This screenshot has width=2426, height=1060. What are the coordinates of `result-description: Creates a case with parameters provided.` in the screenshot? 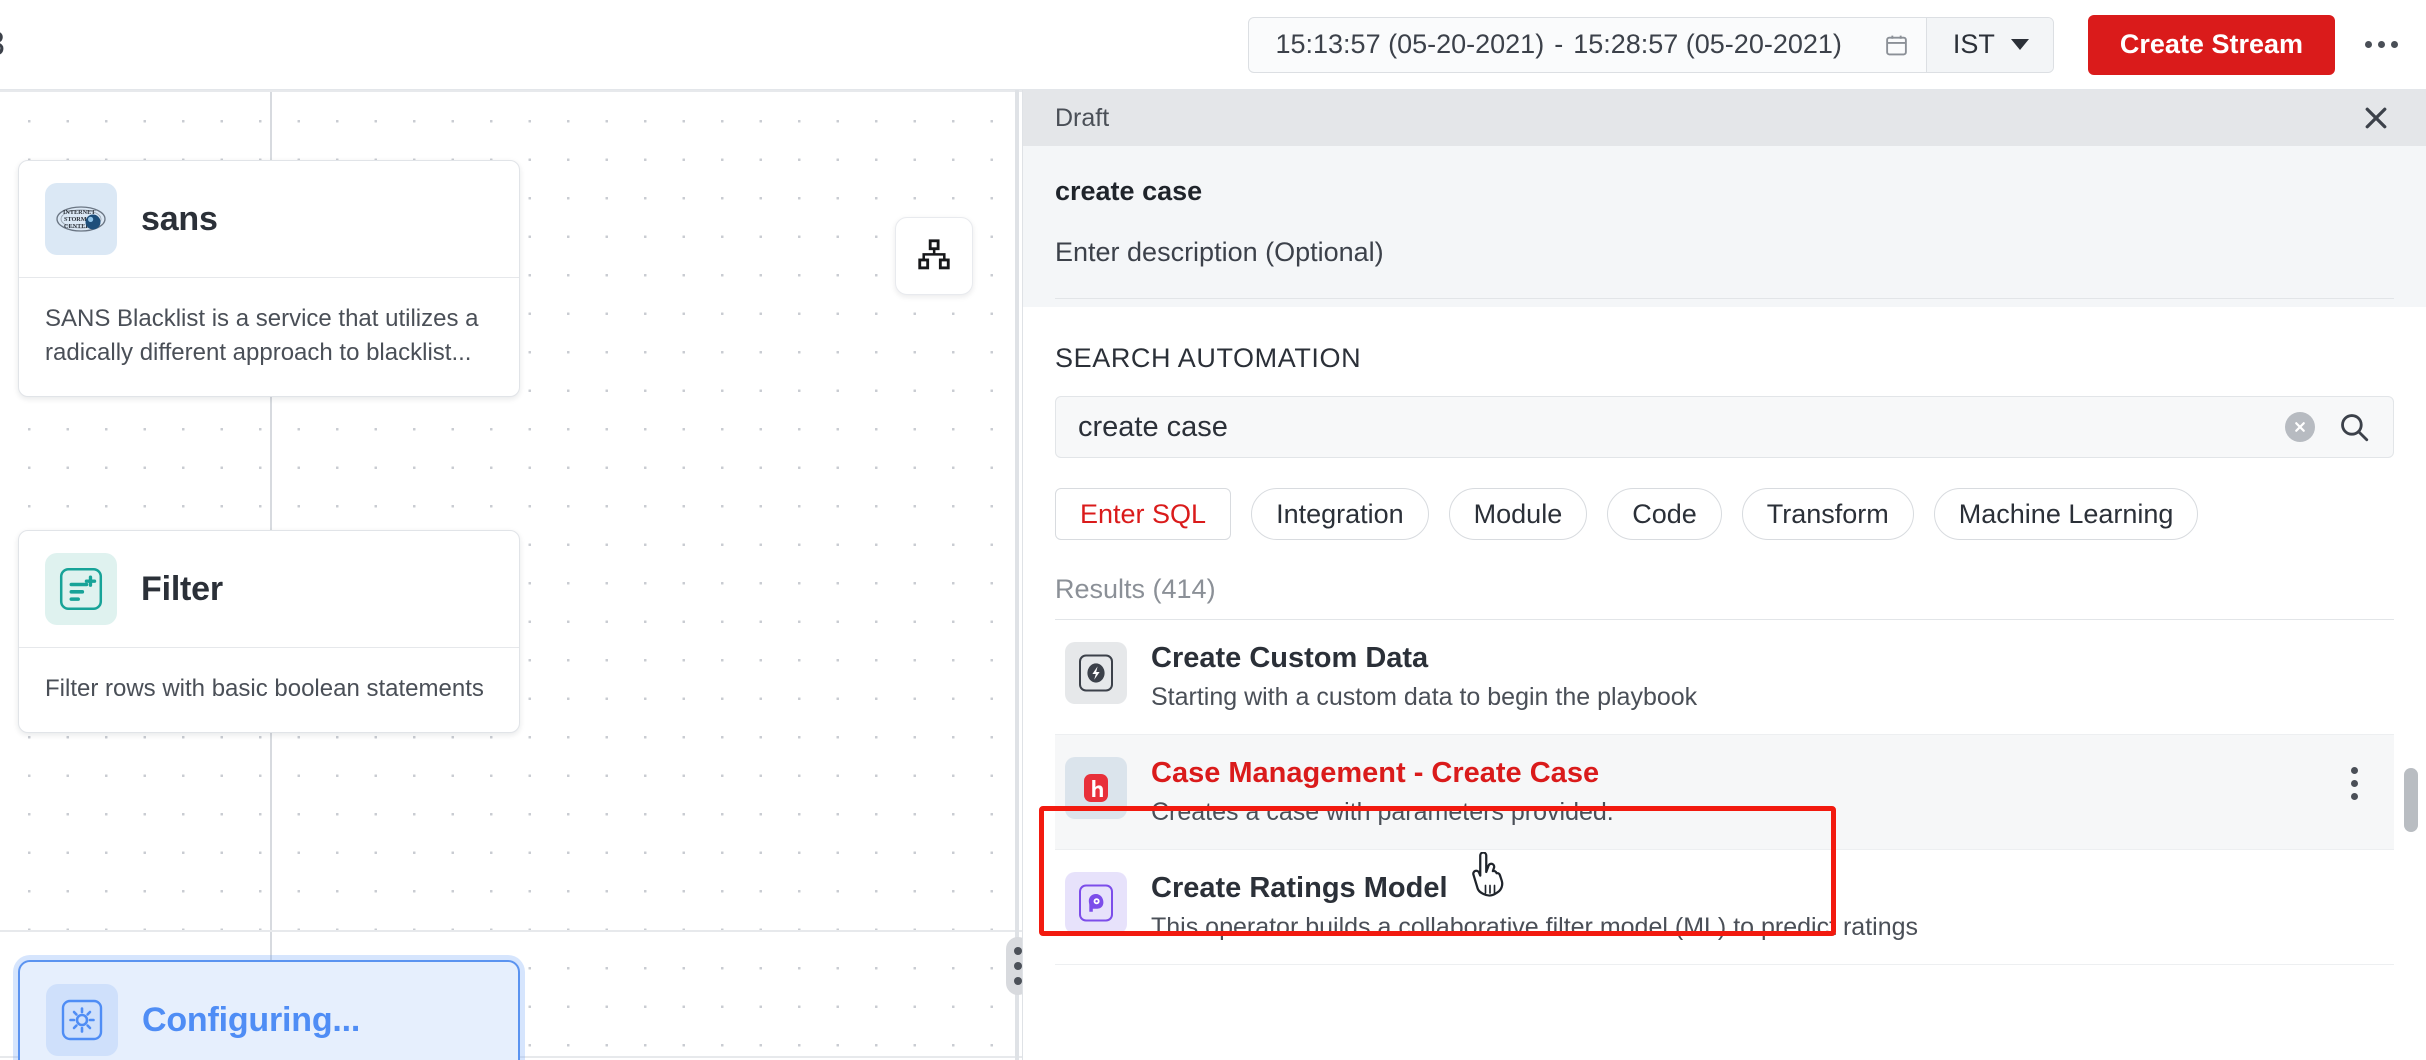 It's located at (1382, 812).